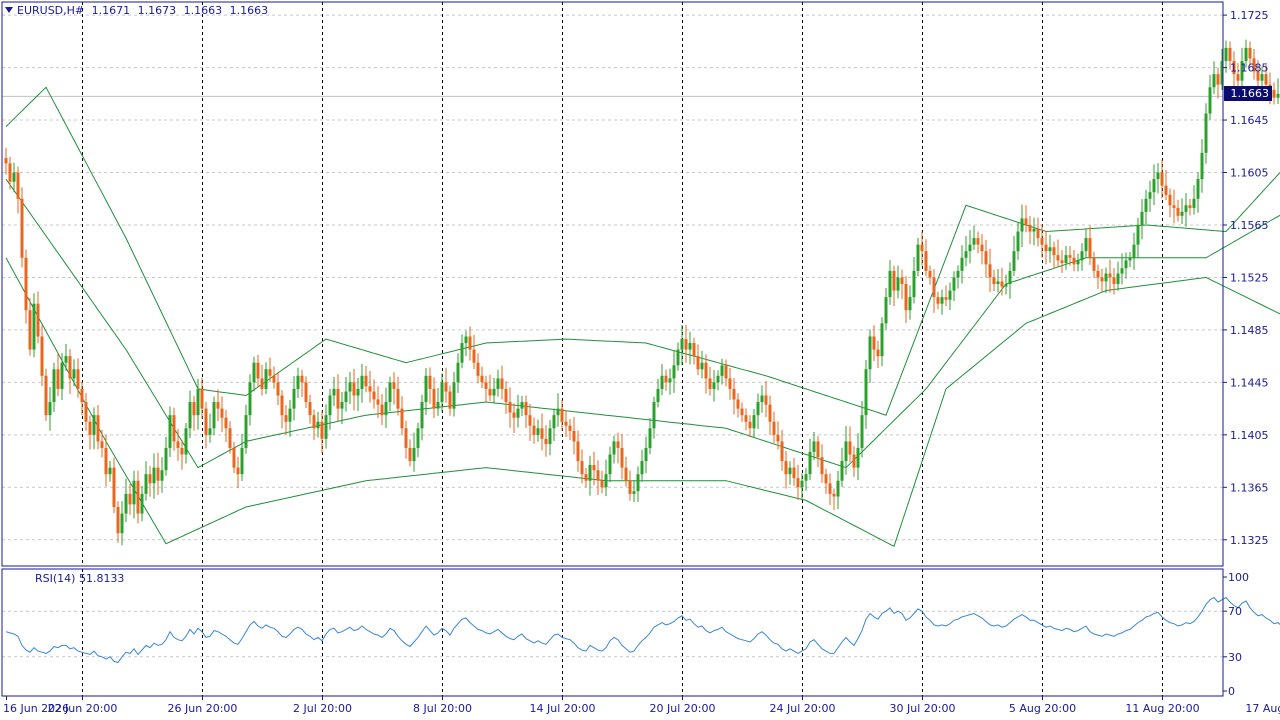  What do you see at coordinates (80, 578) in the screenshot?
I see `rsi-label: RSI(14) 51.8133` at bounding box center [80, 578].